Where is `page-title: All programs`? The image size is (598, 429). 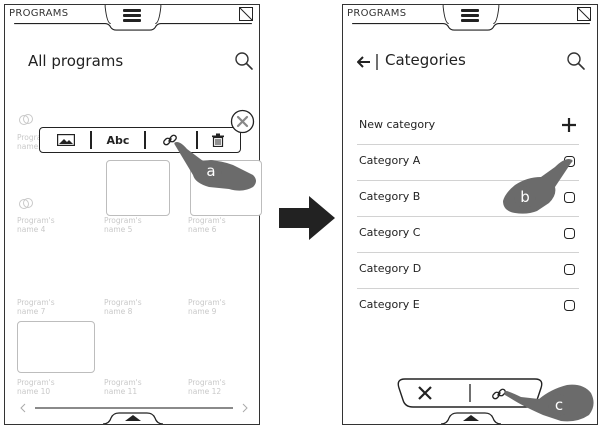
page-title: All programs is located at coordinates (76, 61).